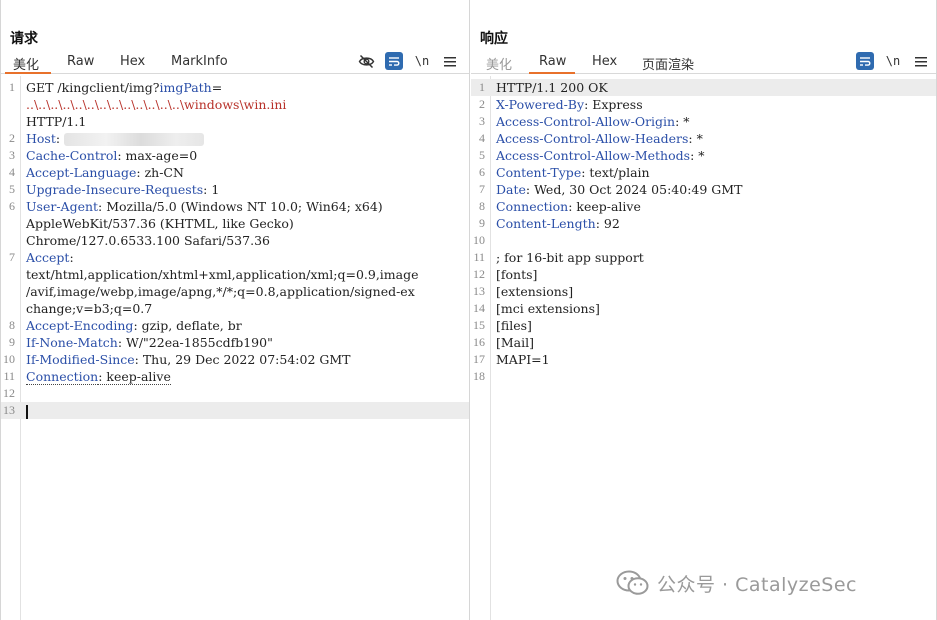  Describe the element at coordinates (634, 189) in the screenshot. I see `code-text: : Wed, 30 Oct 2024 05:40:49 GMT` at that location.